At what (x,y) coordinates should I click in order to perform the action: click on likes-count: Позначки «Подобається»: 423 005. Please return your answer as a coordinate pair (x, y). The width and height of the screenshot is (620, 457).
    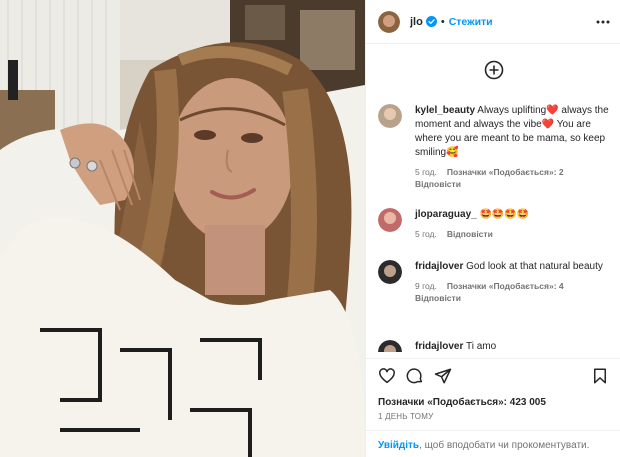
    Looking at the image, I should click on (462, 402).